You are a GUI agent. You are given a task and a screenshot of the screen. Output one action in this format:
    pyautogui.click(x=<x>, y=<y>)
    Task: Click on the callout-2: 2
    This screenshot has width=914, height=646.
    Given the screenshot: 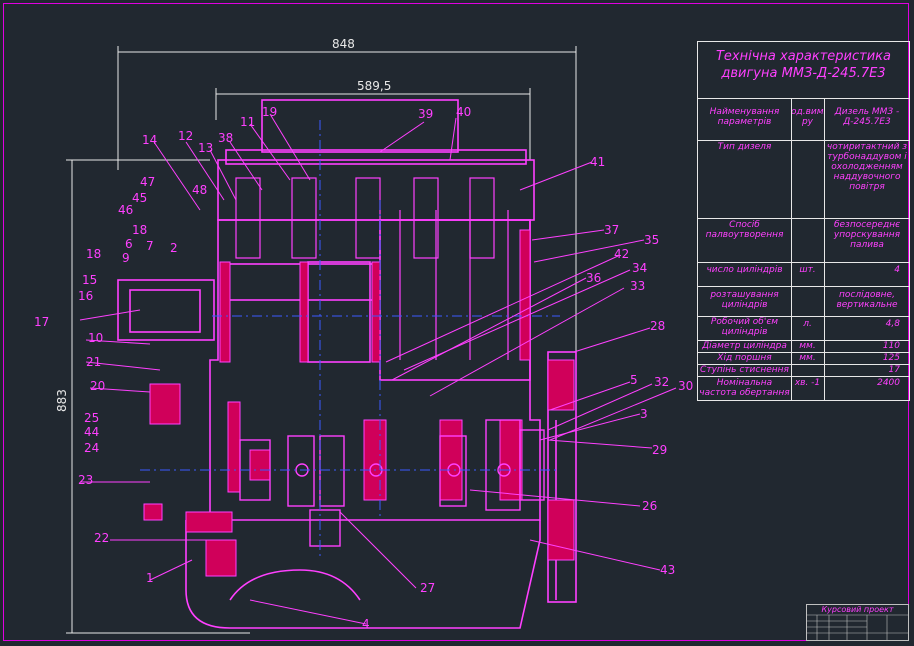 What is the action you would take?
    pyautogui.click(x=174, y=248)
    